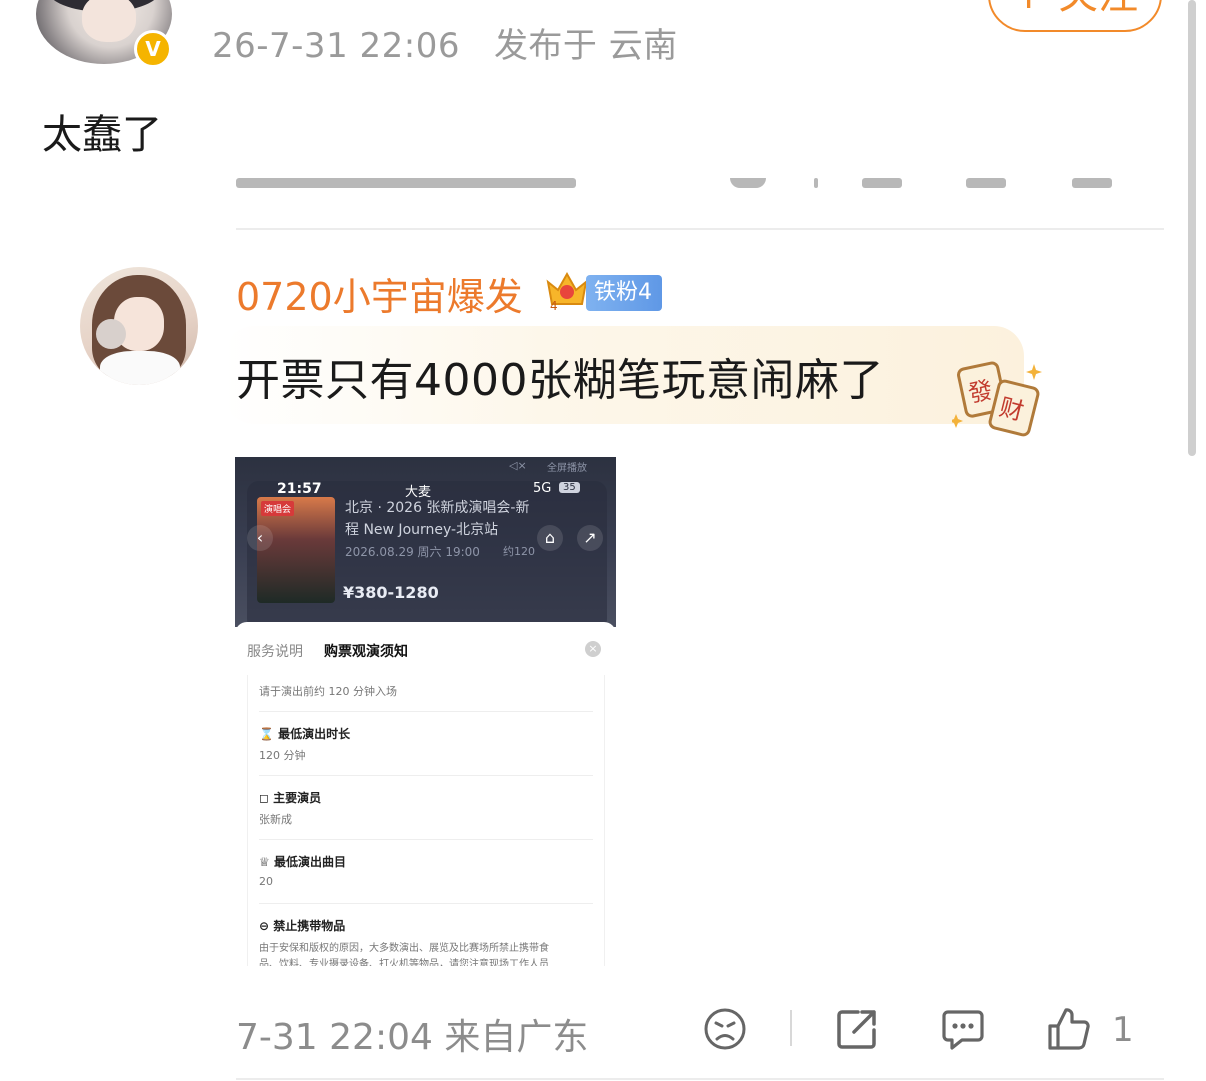  Describe the element at coordinates (1075, 16) in the screenshot. I see `follow-button: + 关注` at that location.